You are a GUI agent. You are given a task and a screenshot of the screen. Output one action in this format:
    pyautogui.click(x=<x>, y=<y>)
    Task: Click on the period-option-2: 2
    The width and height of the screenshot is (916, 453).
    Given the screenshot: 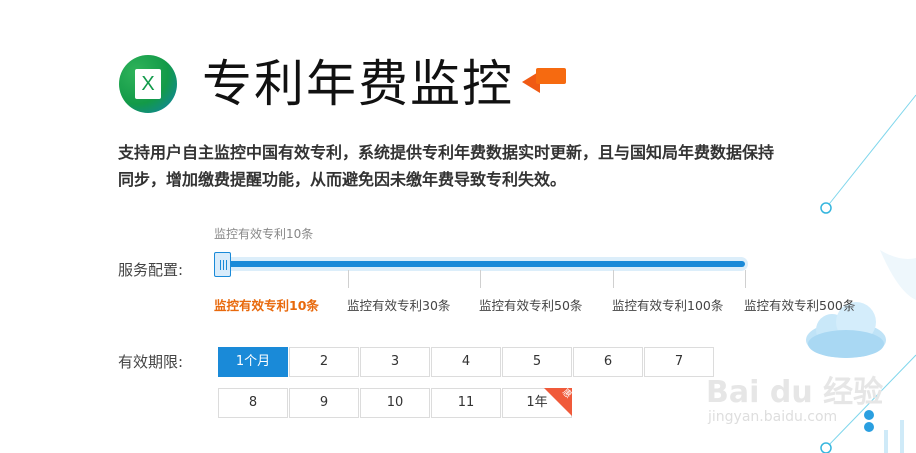 What is the action you would take?
    pyautogui.click(x=324, y=362)
    